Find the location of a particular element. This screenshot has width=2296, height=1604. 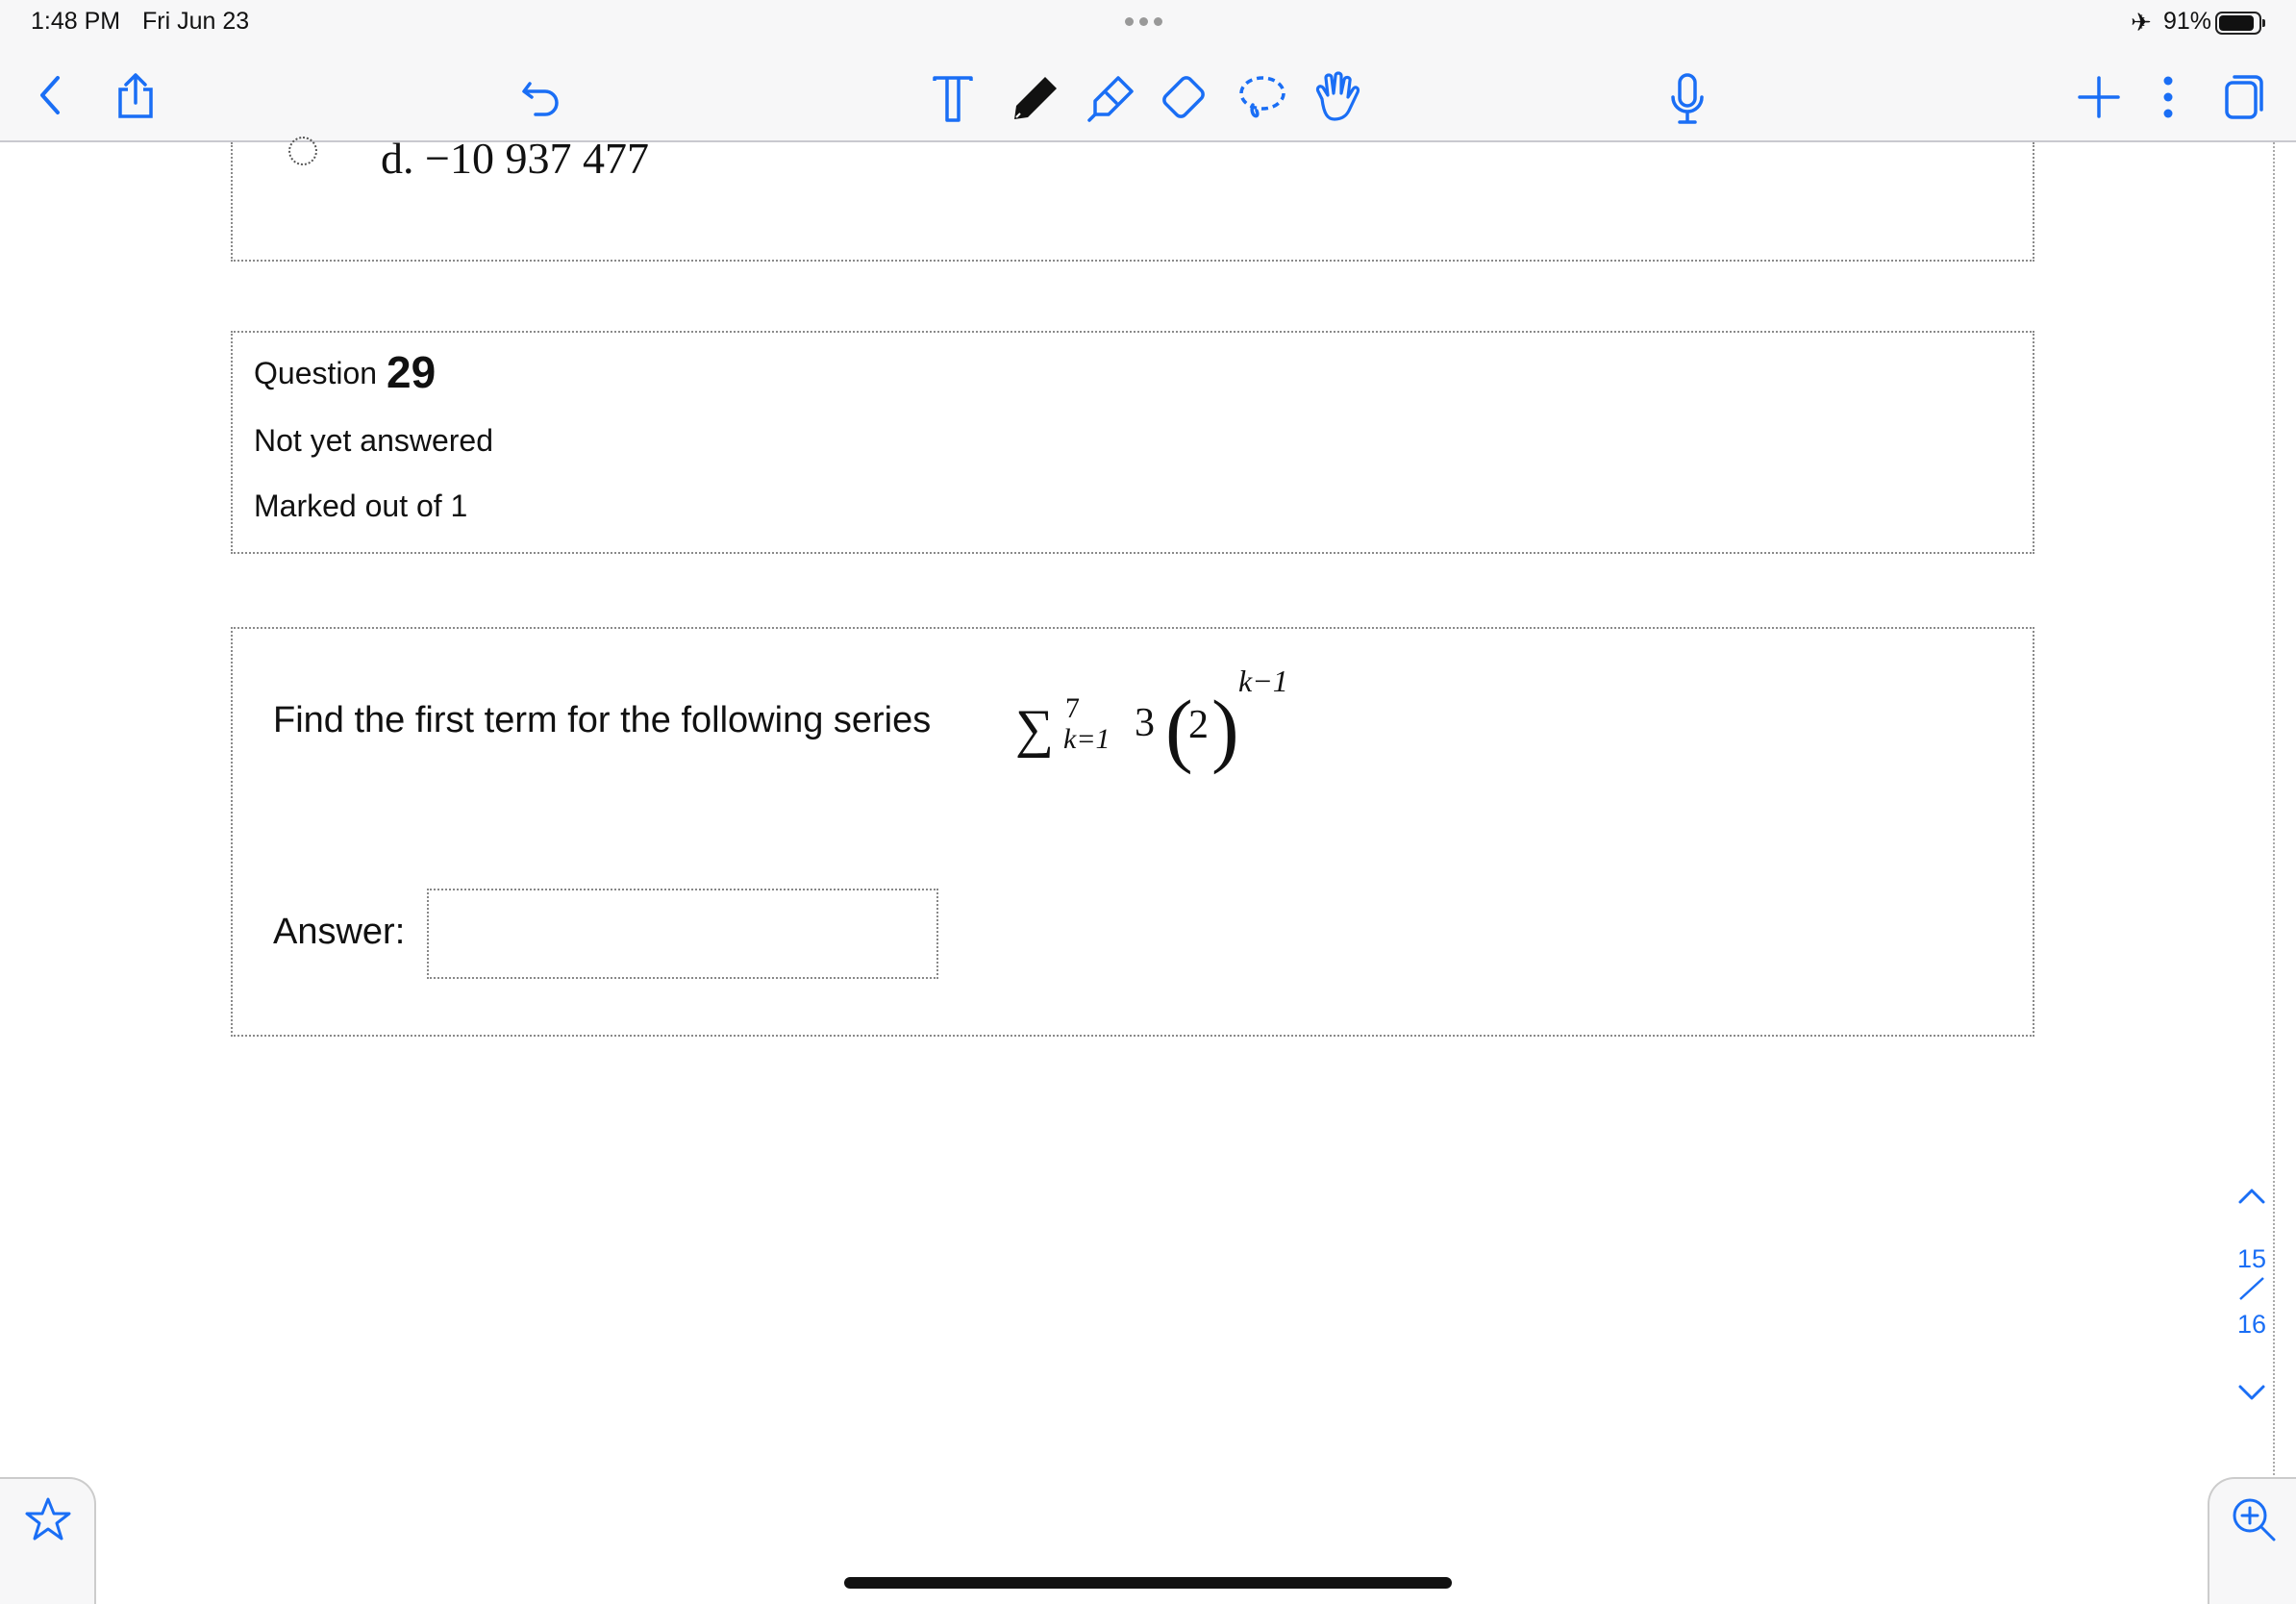

pages-icon is located at coordinates (2244, 97).